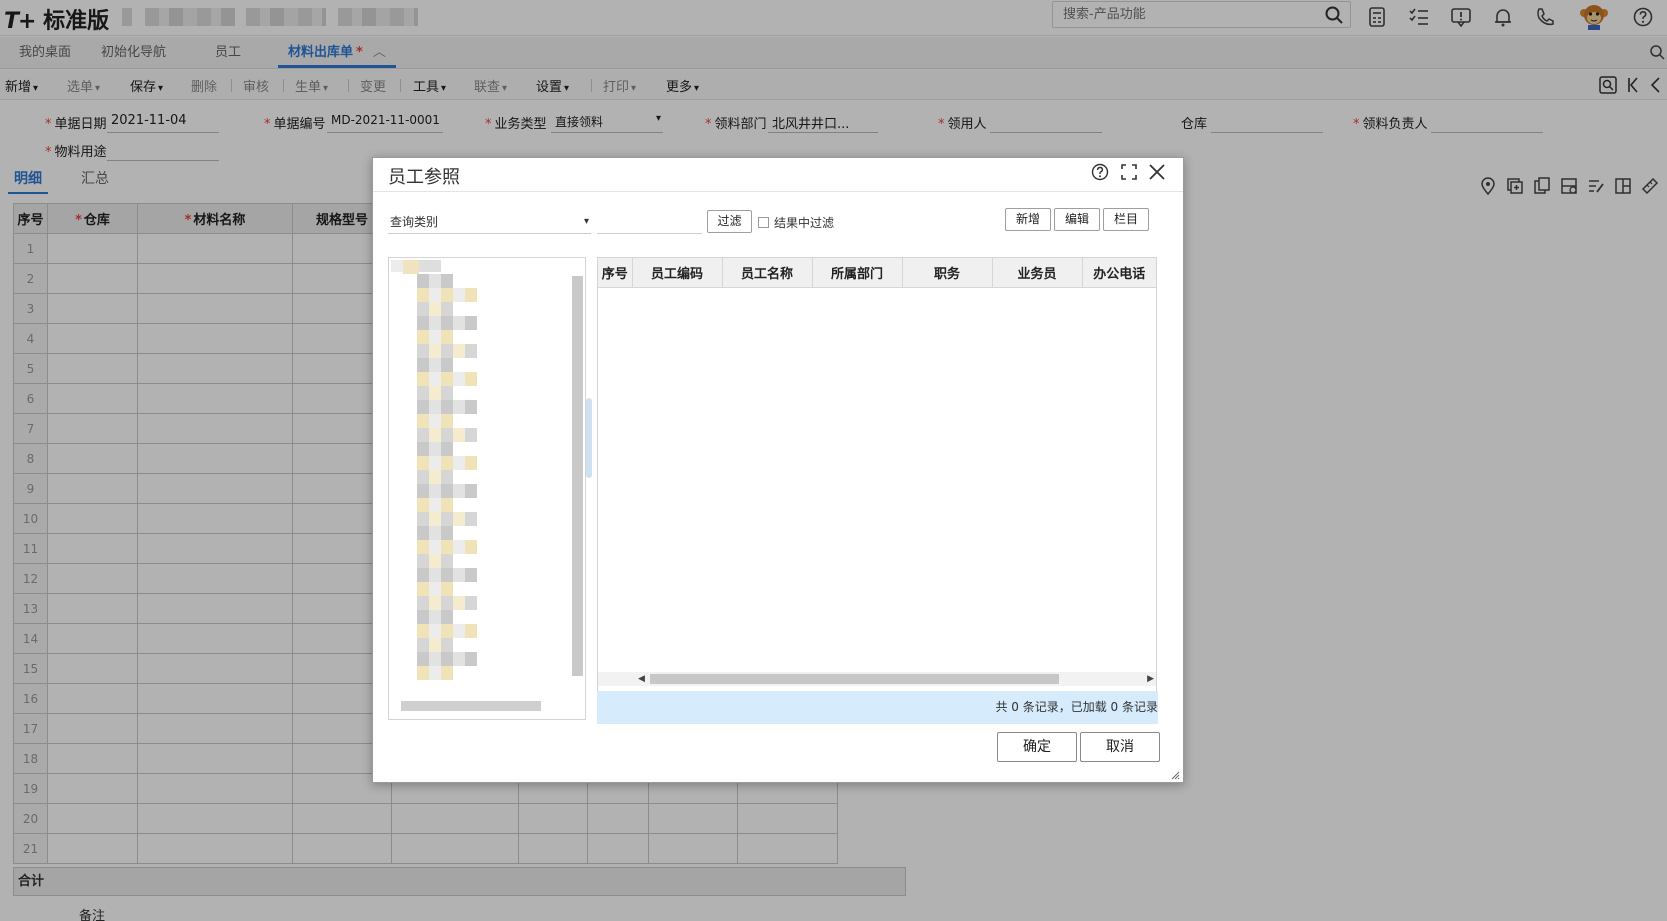 This screenshot has height=921, width=1667. I want to click on blurred-tree-content, so click(434, 470).